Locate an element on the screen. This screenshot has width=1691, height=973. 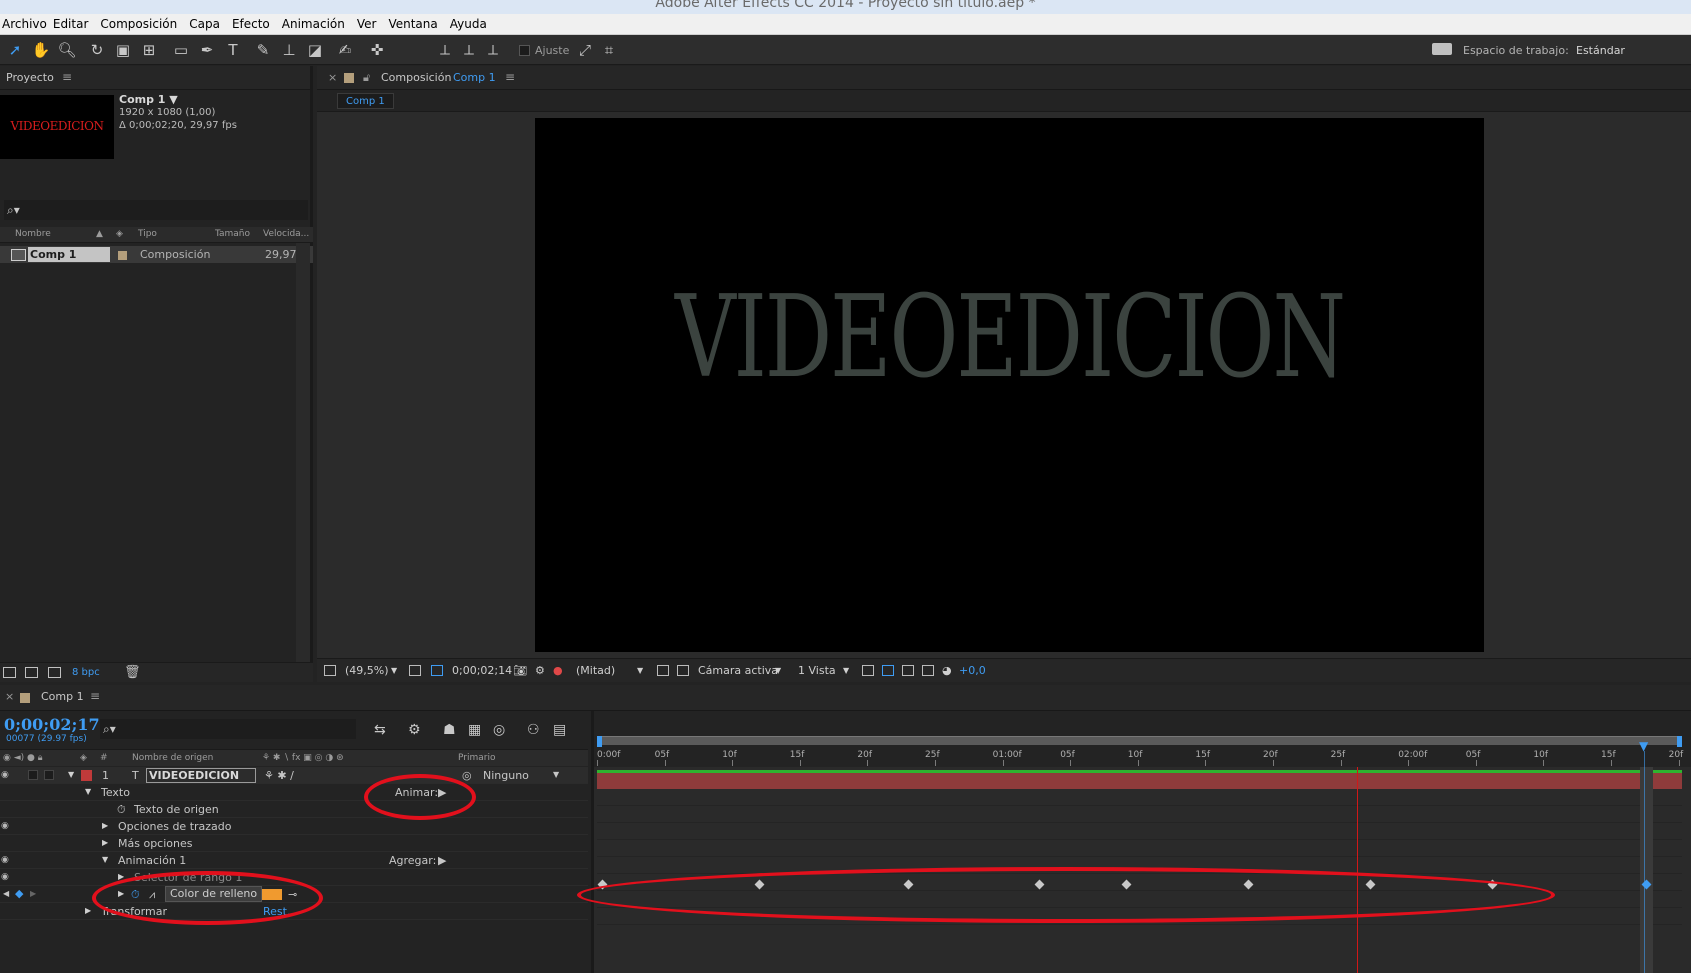
label-color-swatch is located at coordinates (122, 255).